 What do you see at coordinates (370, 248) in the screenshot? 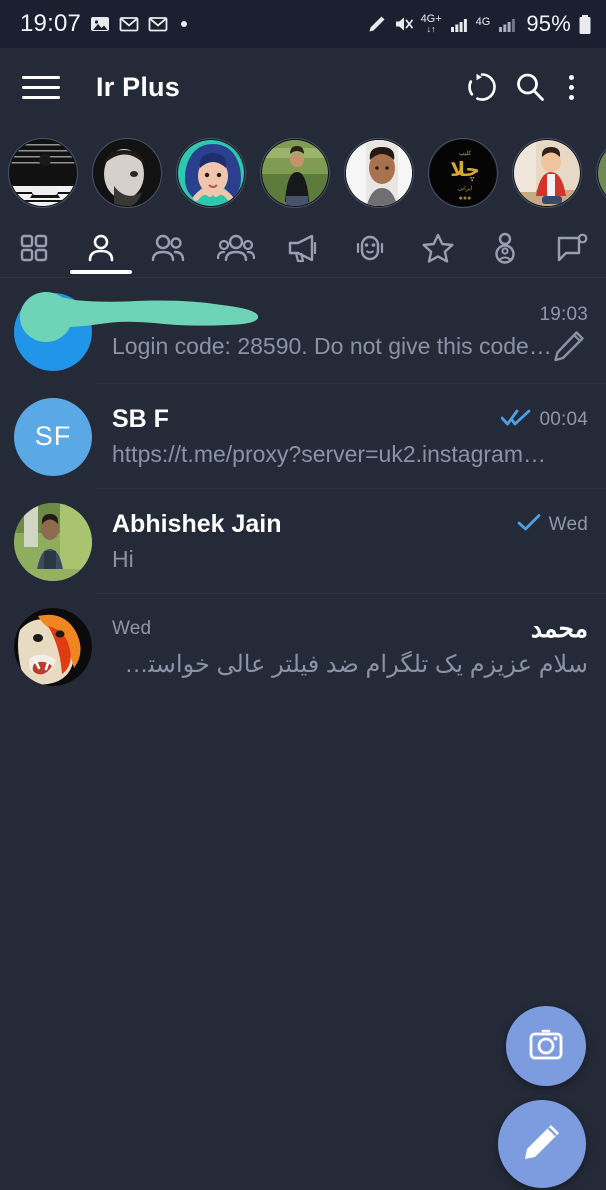
I see `tab-bots` at bounding box center [370, 248].